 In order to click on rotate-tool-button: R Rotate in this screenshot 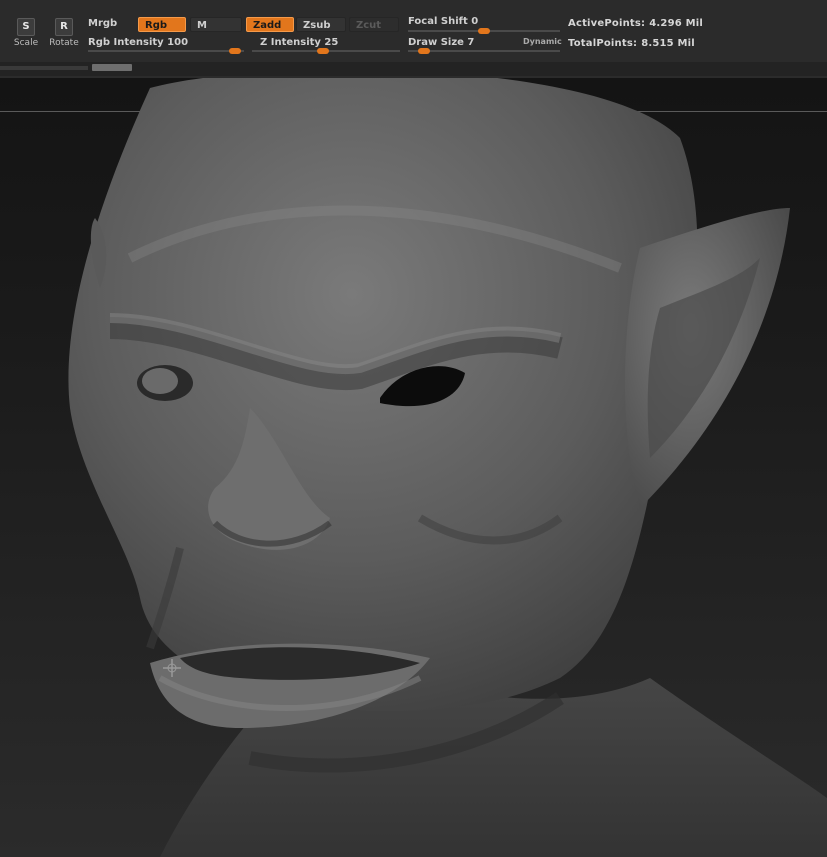, I will do `click(64, 33)`.